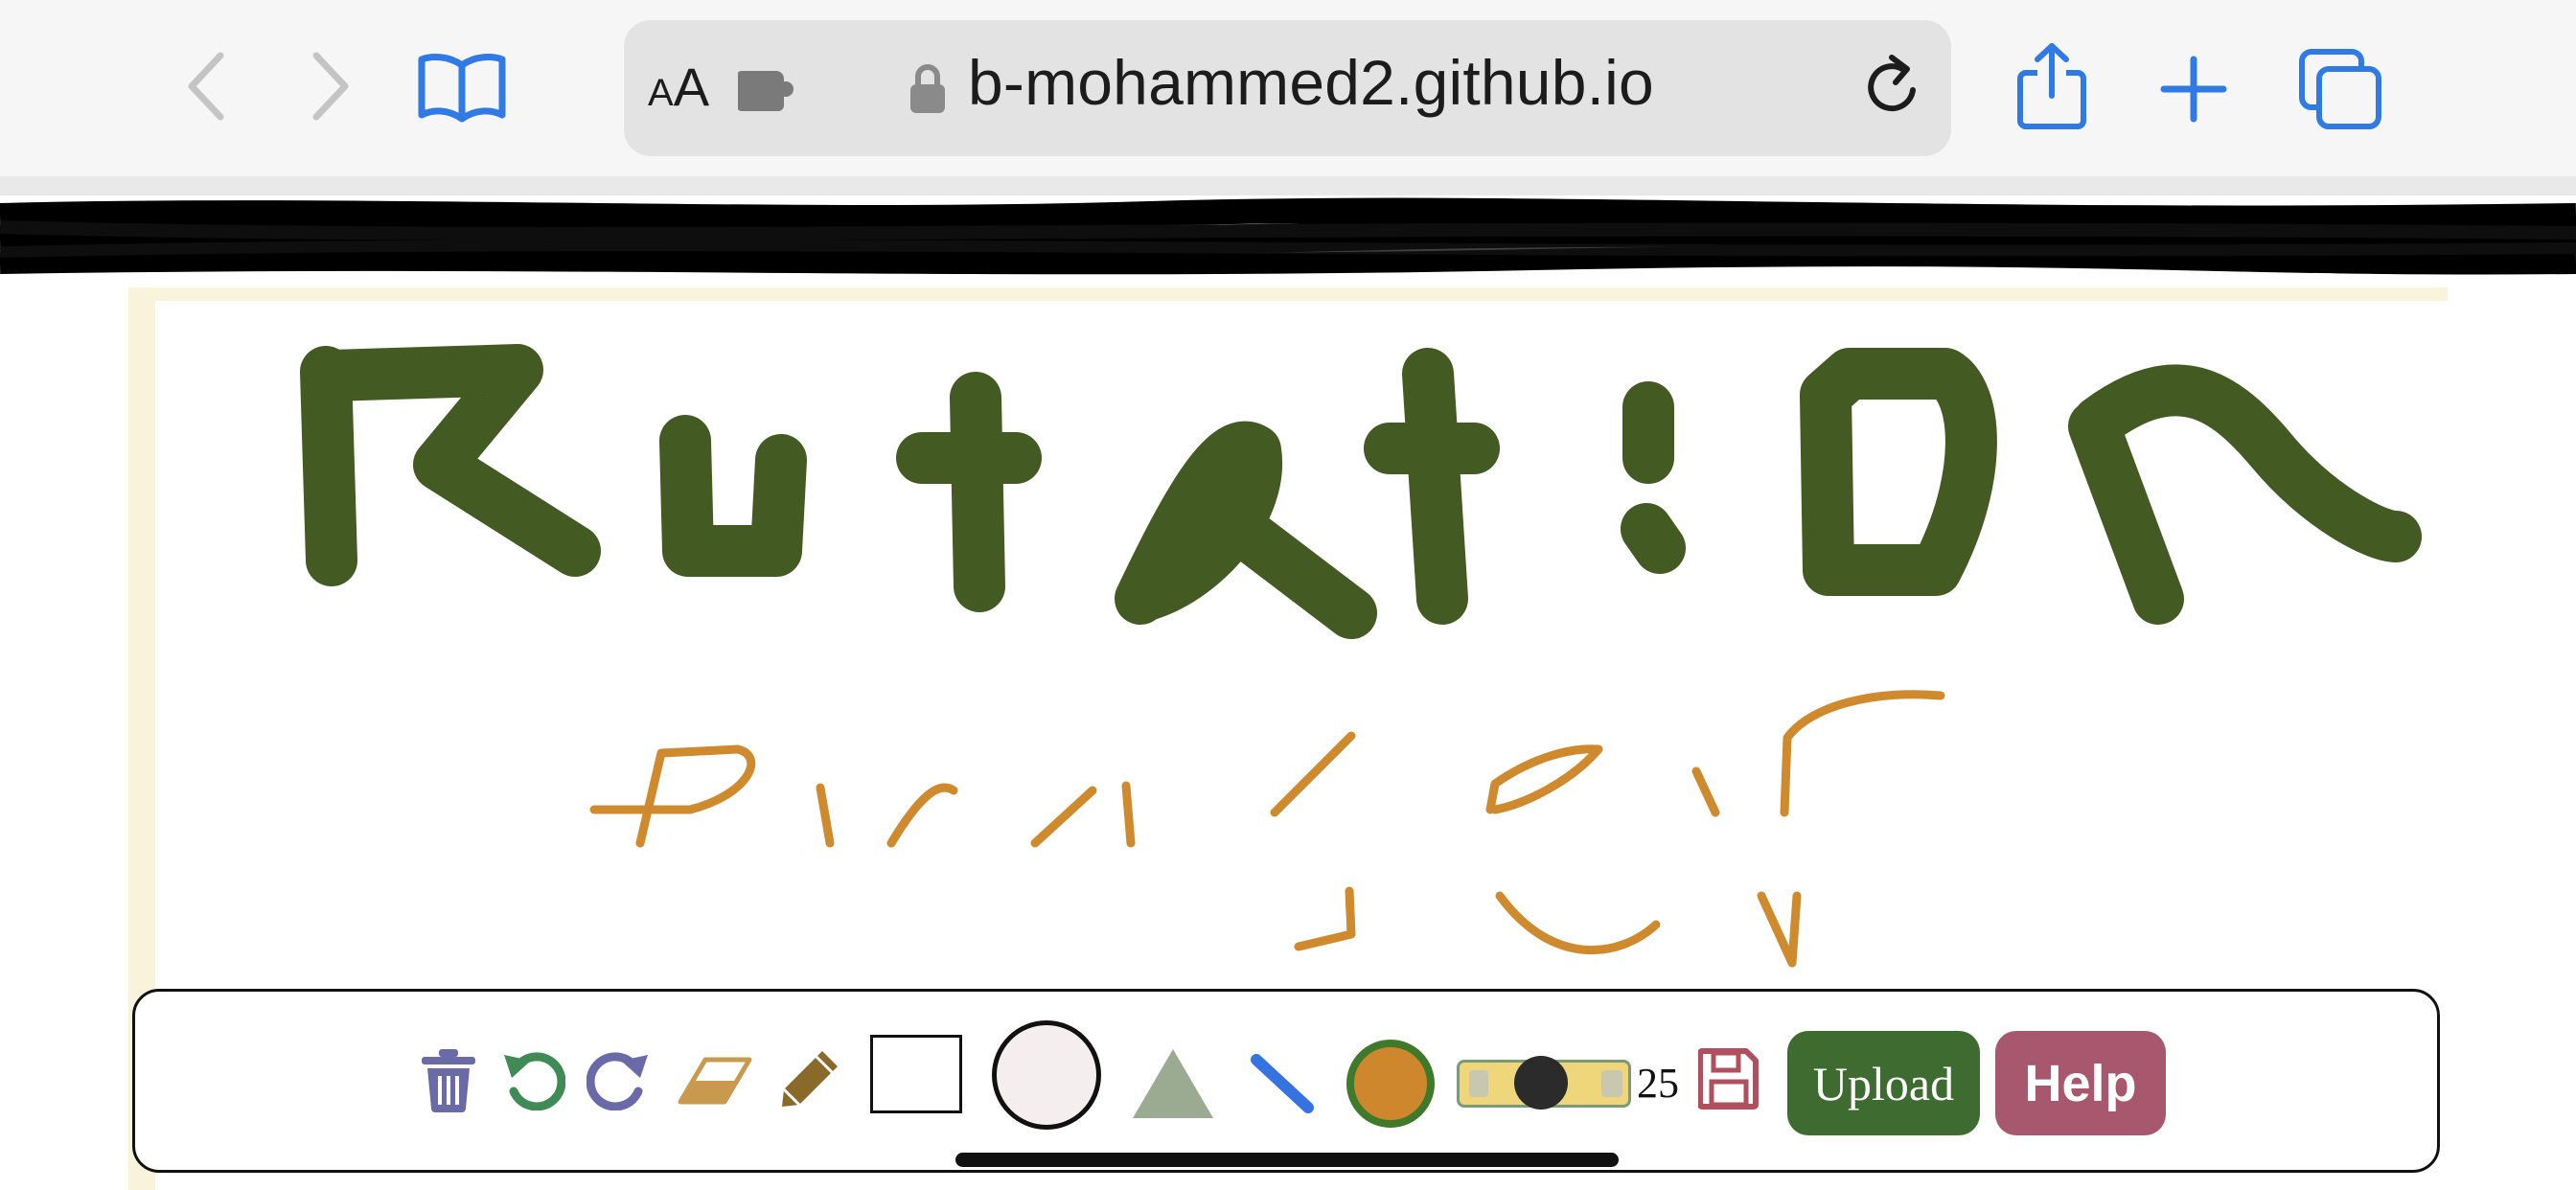  I want to click on trash-icon, so click(448, 1082).